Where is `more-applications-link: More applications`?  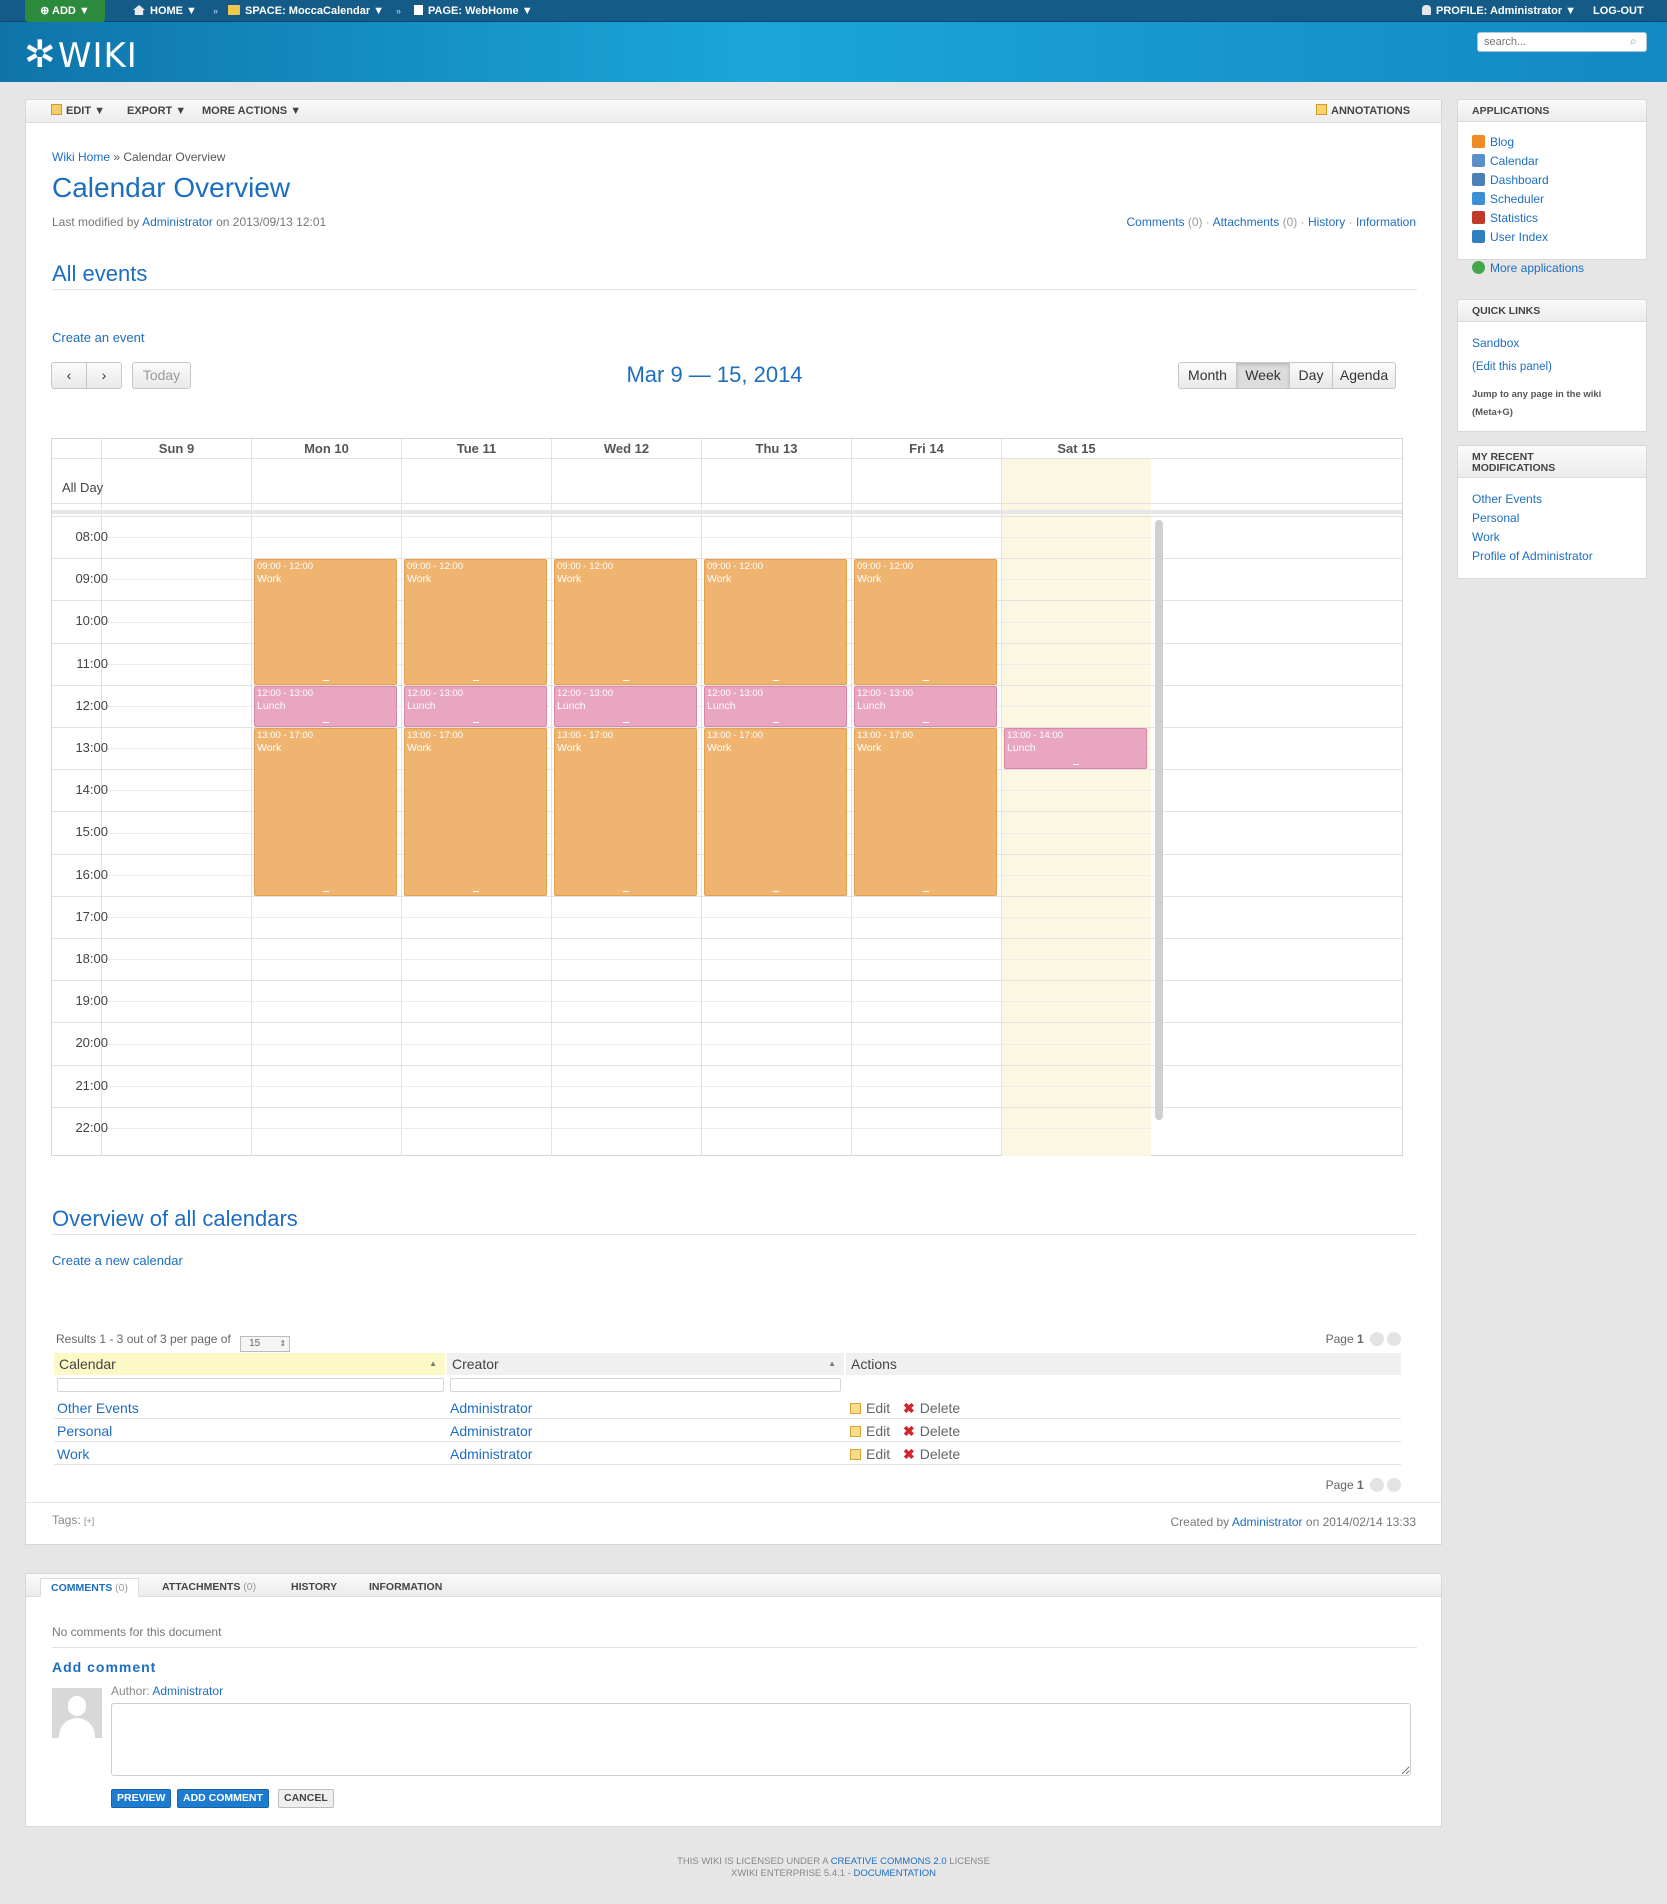 more-applications-link: More applications is located at coordinates (1528, 268).